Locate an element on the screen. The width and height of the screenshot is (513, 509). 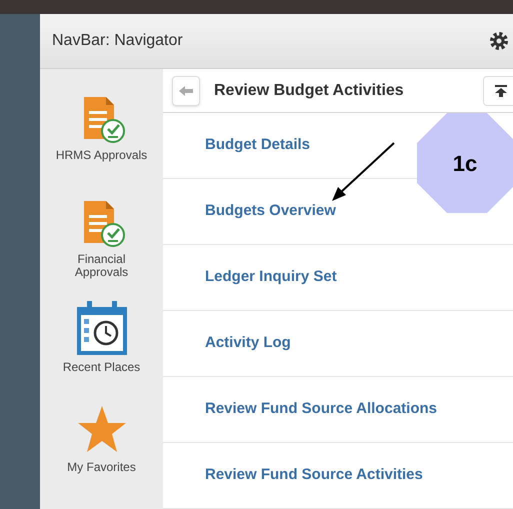
calendar-clock-icon is located at coordinates (101, 329).